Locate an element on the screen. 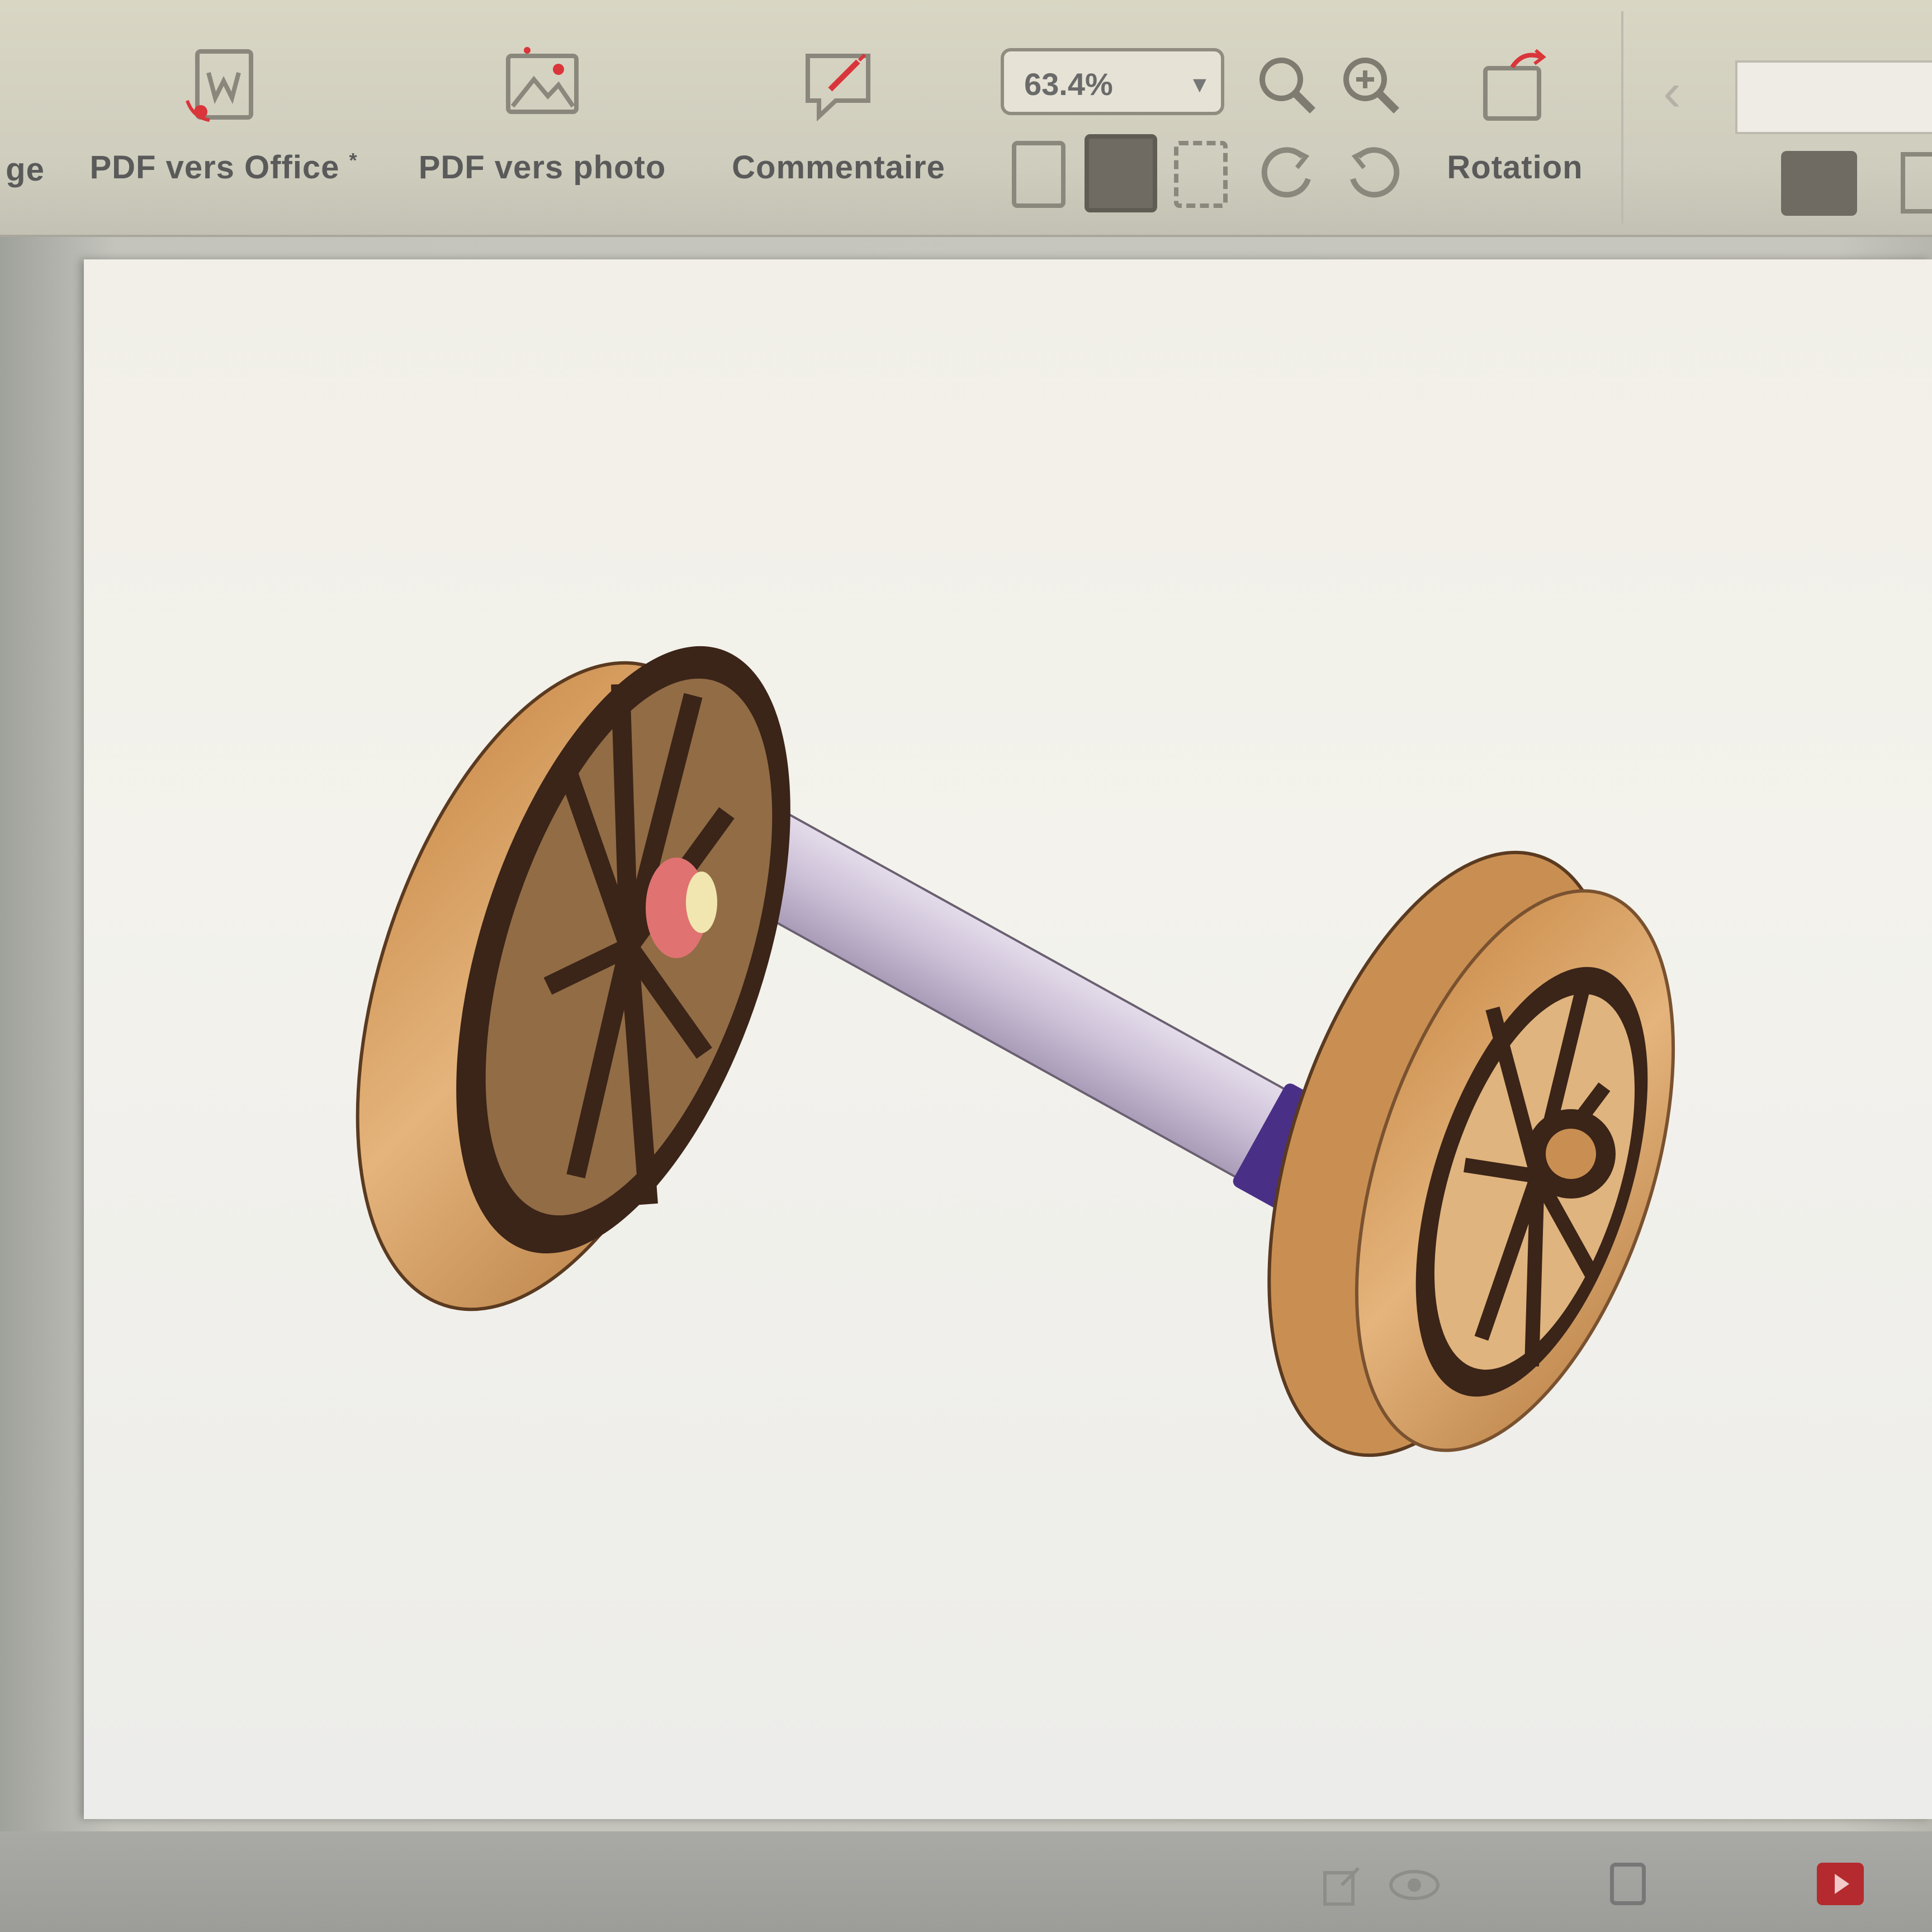 Image resolution: width=1932 pixels, height=1932 pixels. pdf-to-photo-icon is located at coordinates (542, 80).